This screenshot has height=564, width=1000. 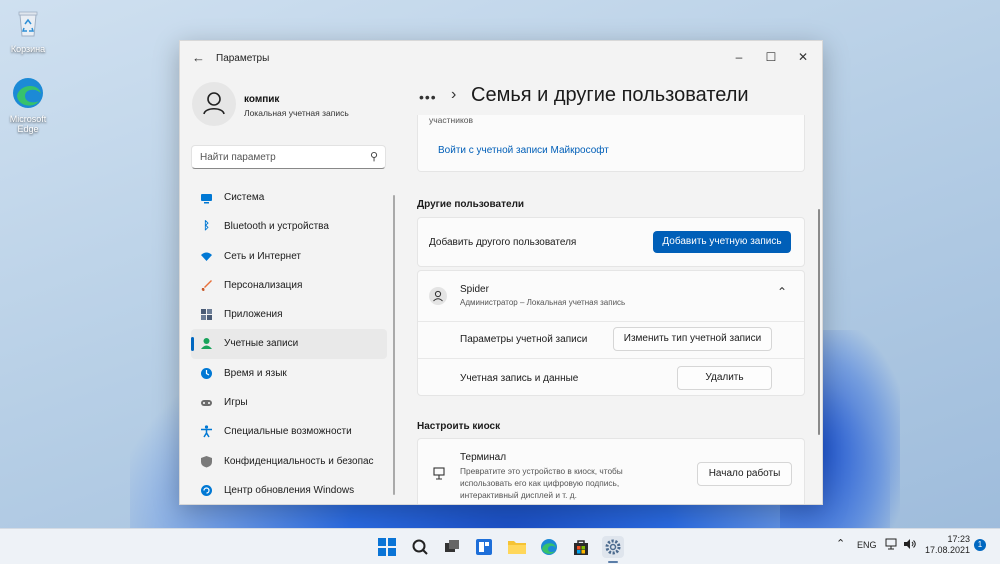 I want to click on clock-date: 17.08.2021, so click(x=947, y=550).